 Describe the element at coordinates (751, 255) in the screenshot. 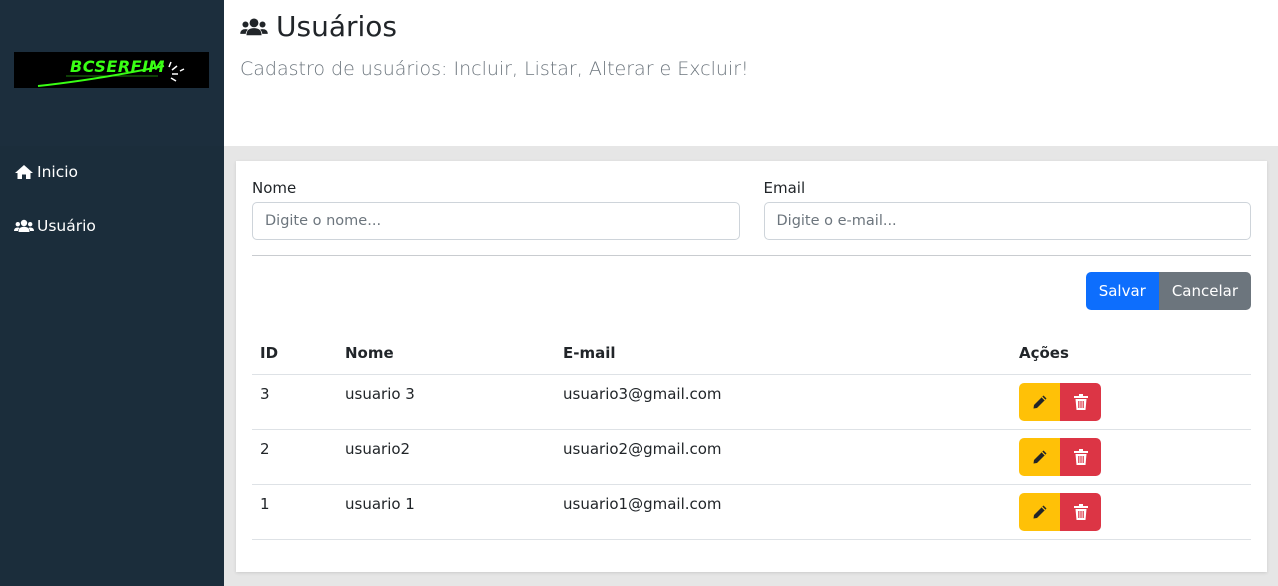

I see `form-divider` at that location.